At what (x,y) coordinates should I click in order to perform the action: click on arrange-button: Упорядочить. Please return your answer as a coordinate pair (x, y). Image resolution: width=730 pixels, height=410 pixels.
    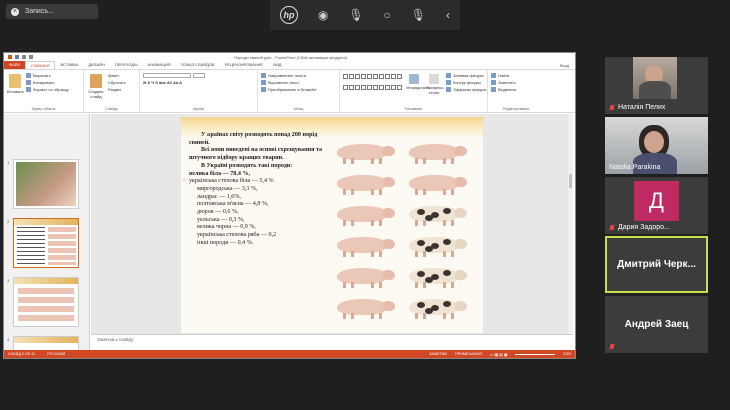
    Looking at the image, I should click on (418, 83).